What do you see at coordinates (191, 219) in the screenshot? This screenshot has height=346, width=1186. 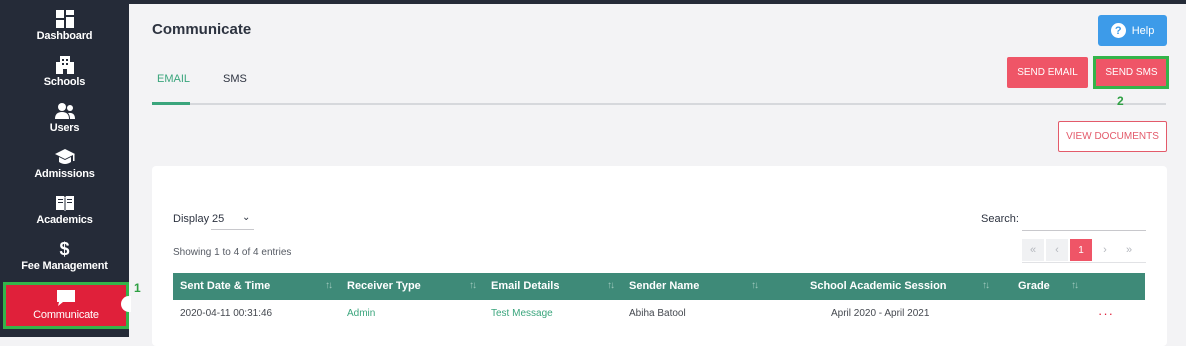 I see `display-label: Display` at bounding box center [191, 219].